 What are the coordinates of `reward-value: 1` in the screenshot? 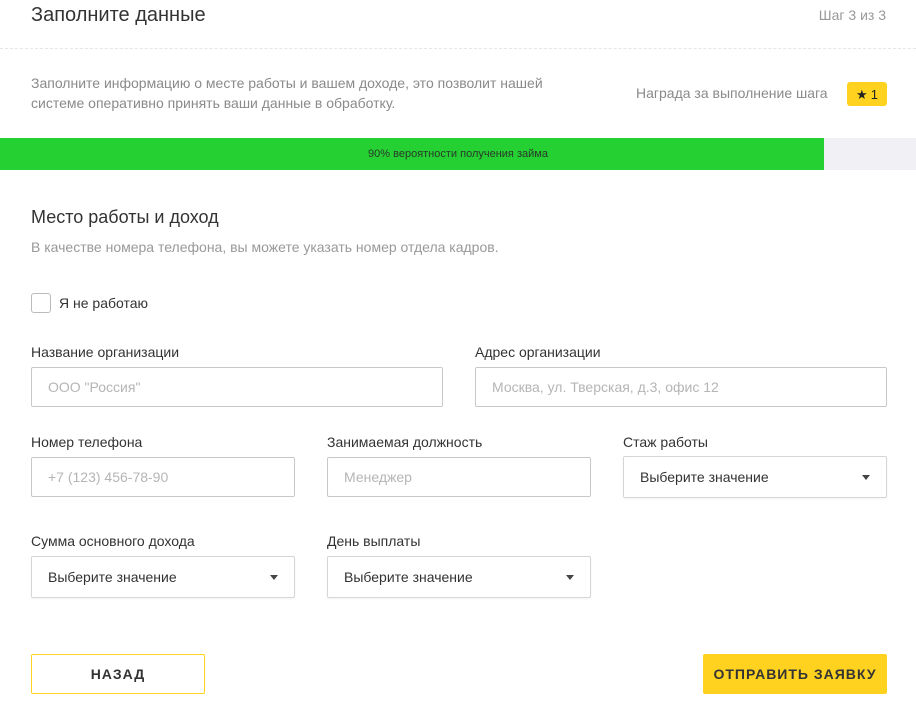 It's located at (874, 94).